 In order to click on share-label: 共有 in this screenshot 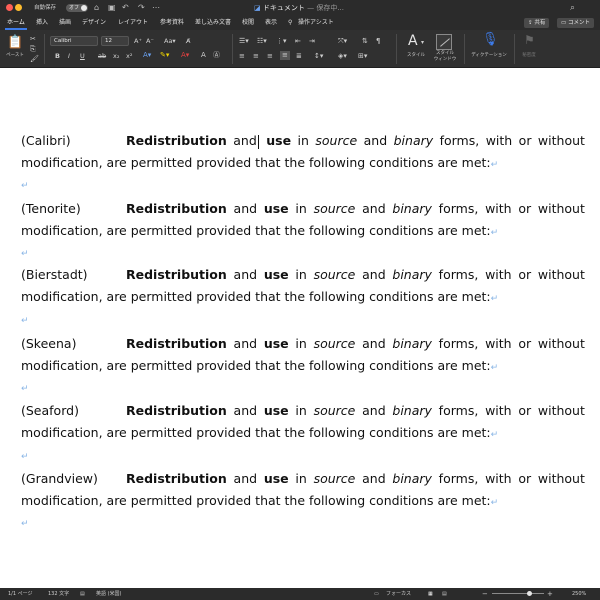, I will do `click(540, 23)`.